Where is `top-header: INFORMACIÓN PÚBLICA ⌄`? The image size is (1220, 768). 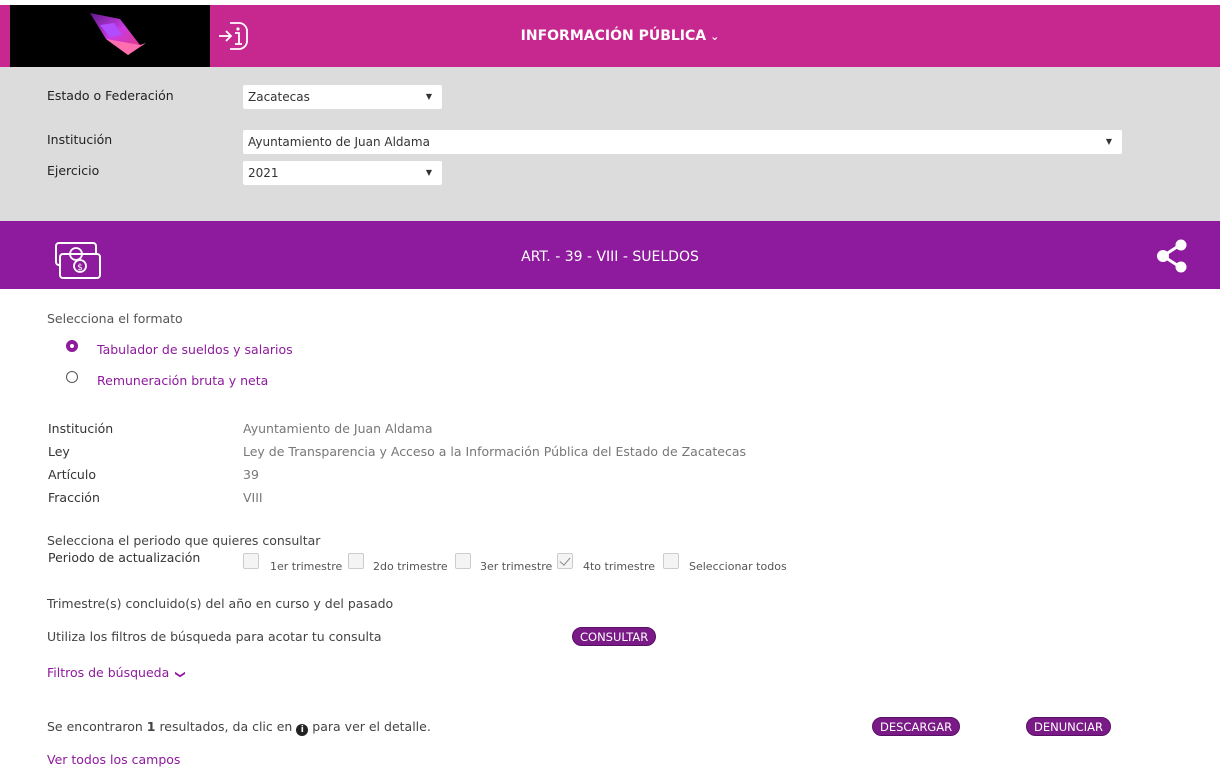 top-header: INFORMACIÓN PÚBLICA ⌄ is located at coordinates (610, 36).